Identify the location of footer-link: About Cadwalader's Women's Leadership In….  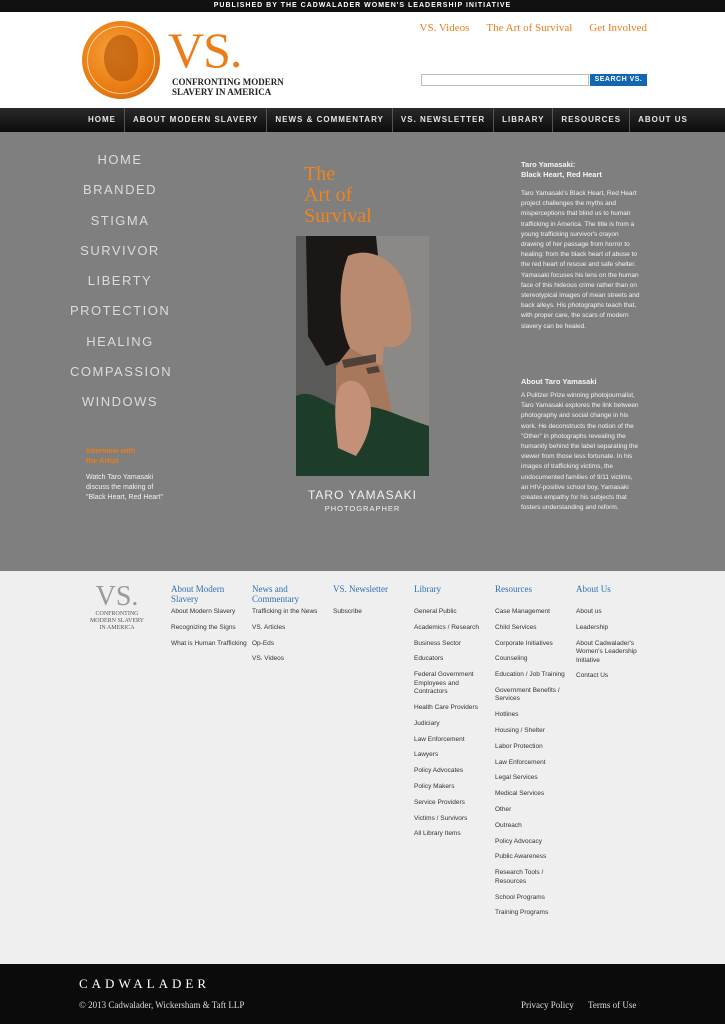
(615, 653).